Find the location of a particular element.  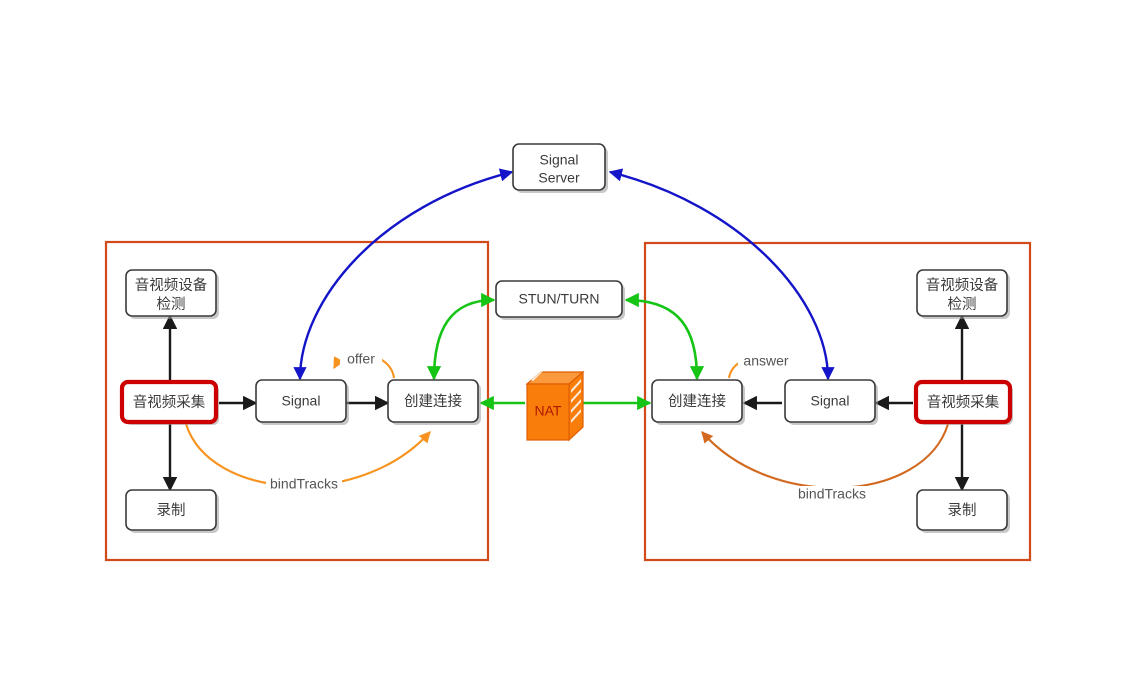

signal-left-label: Signal is located at coordinates (301, 401).